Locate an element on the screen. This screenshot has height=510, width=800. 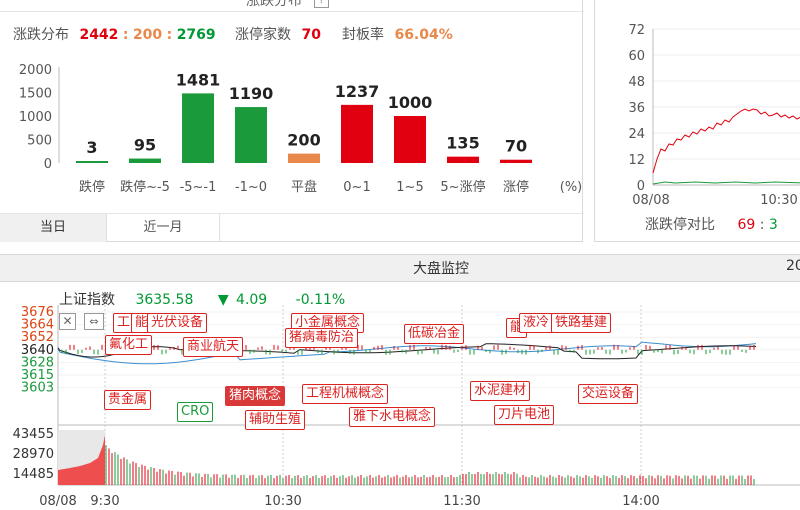
avg-price-line is located at coordinates (407, 353).